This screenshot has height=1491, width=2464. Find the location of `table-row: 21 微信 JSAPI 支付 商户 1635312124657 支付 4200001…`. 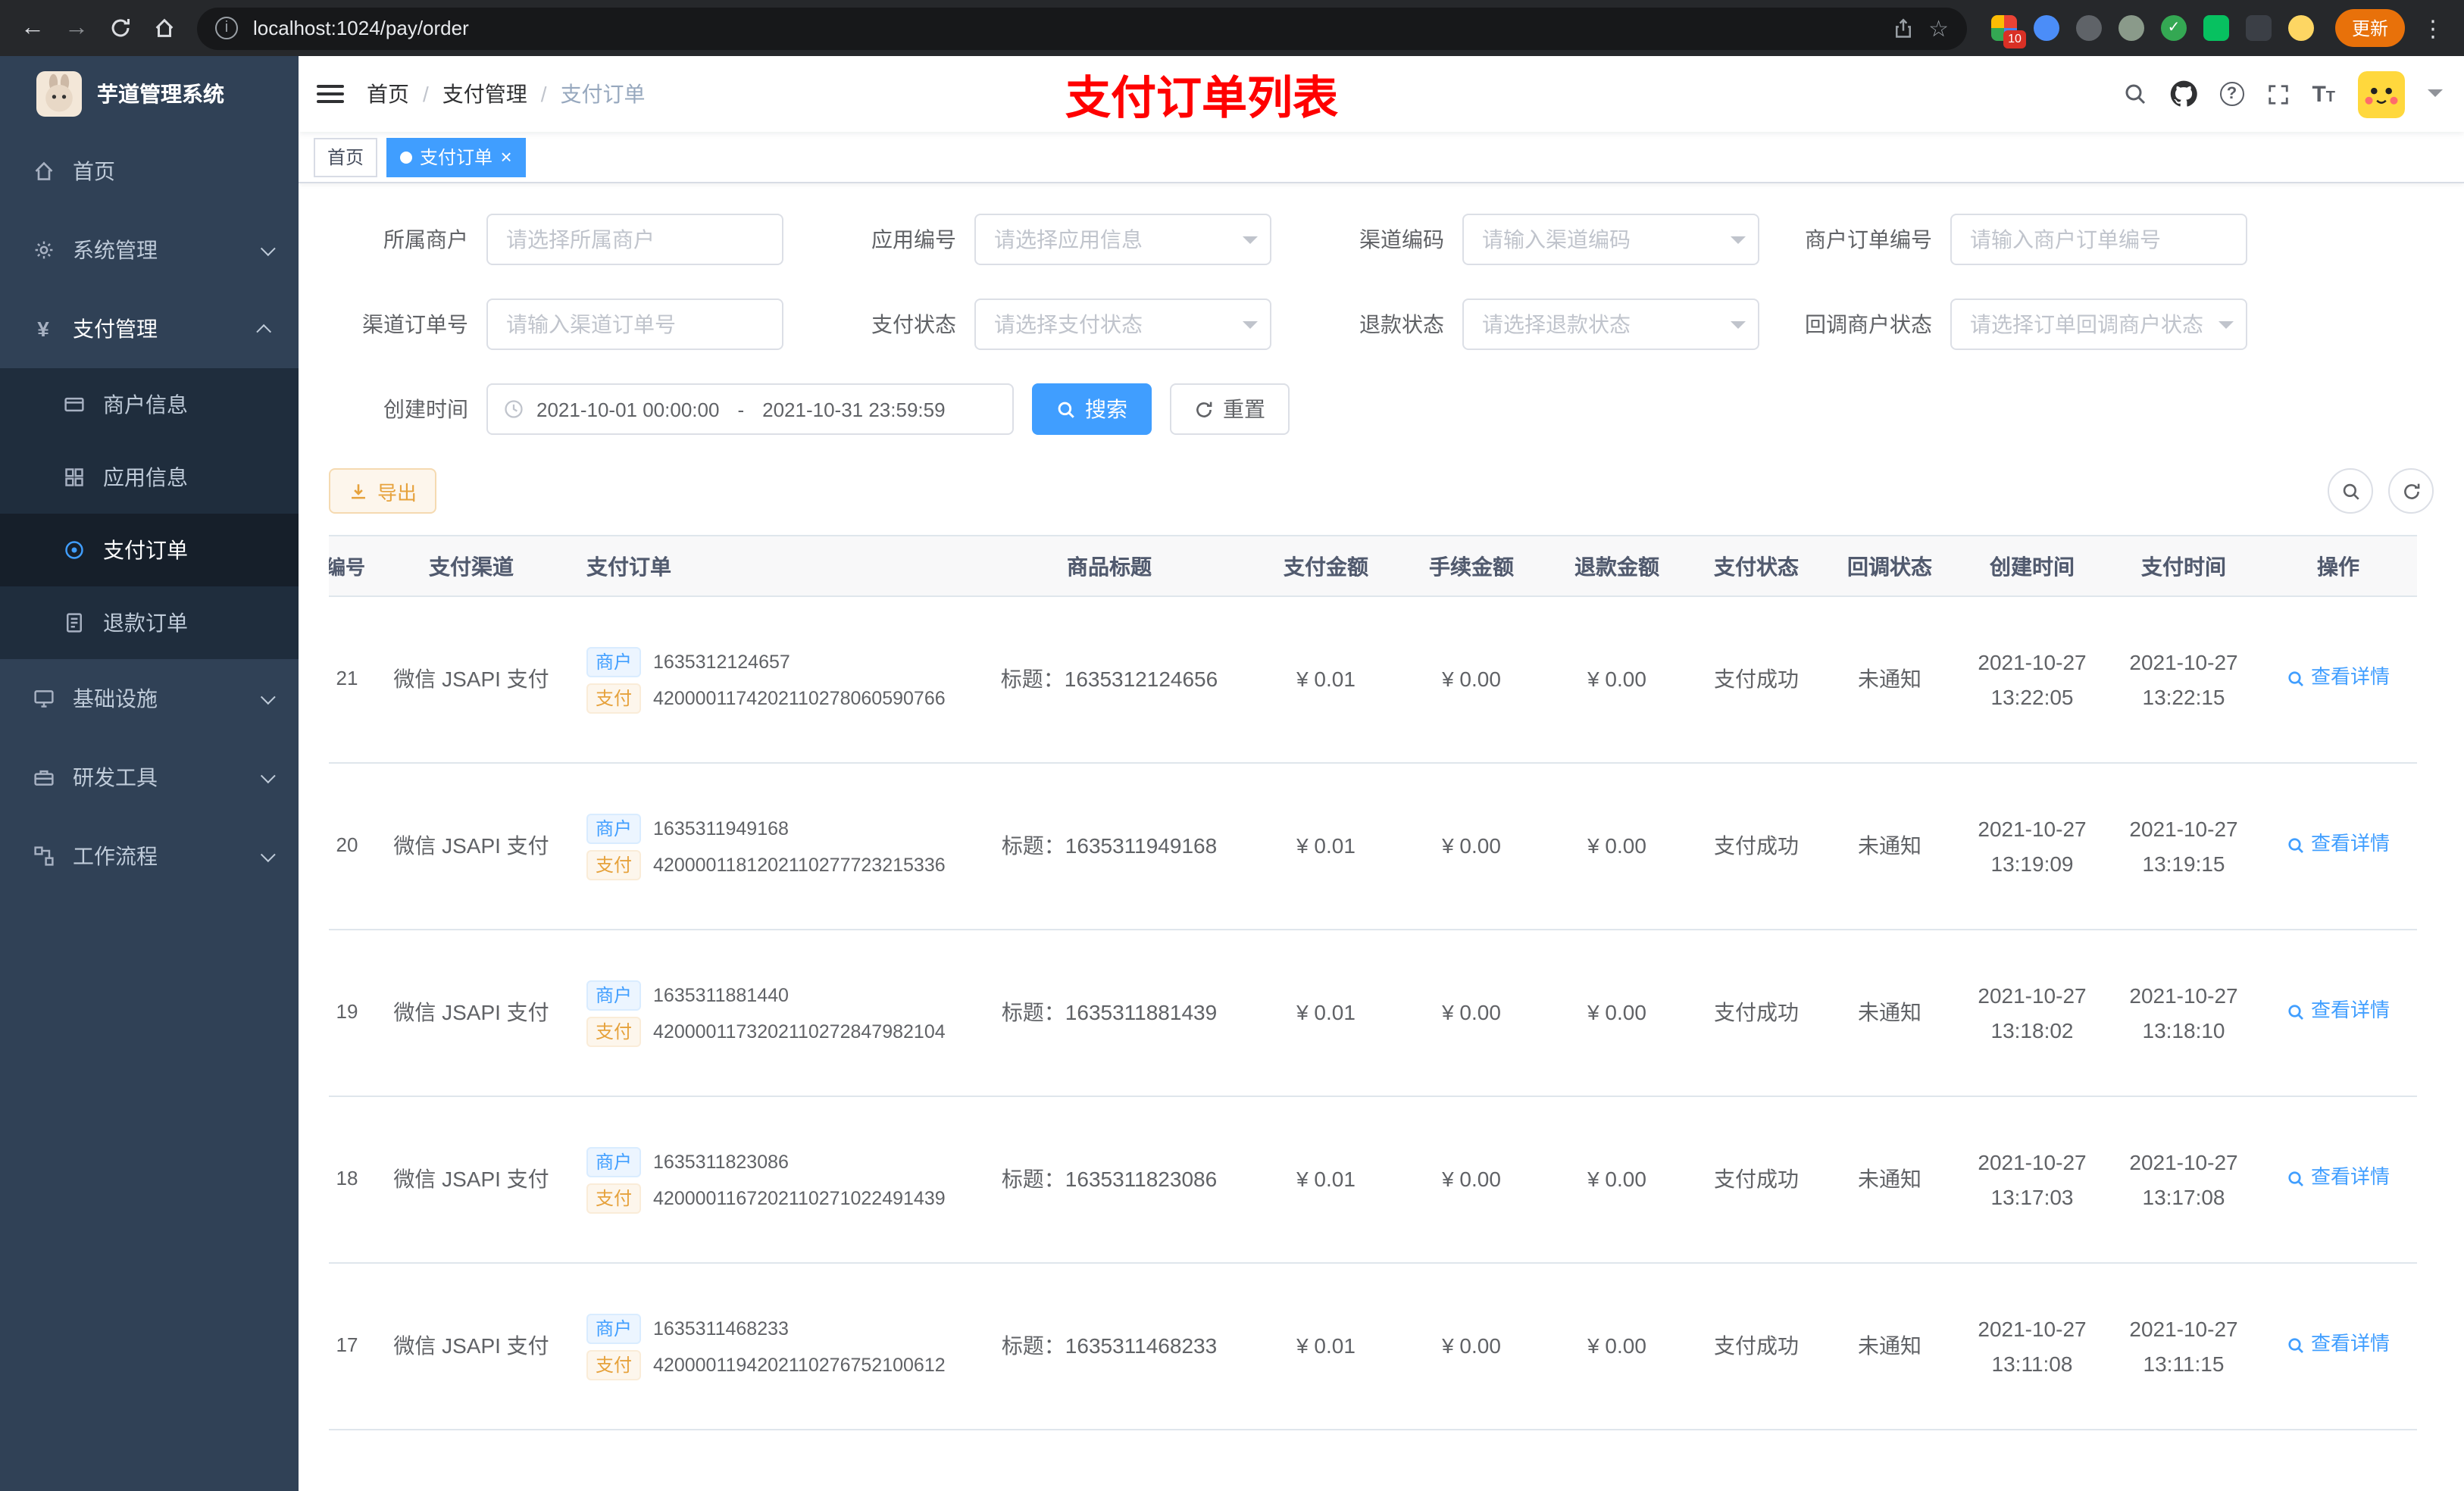

table-row: 21 微信 JSAPI 支付 商户 1635312124657 支付 4200001… is located at coordinates (1373, 680).